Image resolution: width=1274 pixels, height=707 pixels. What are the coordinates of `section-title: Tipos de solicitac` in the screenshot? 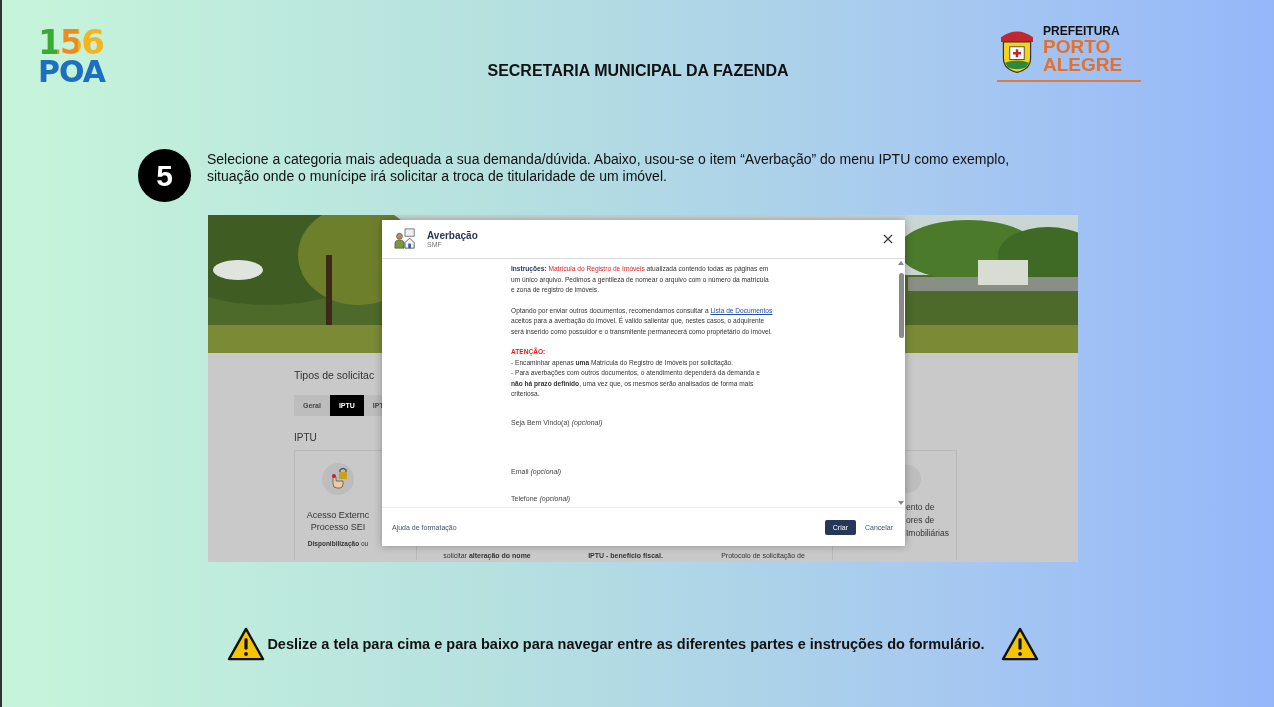 It's located at (334, 375).